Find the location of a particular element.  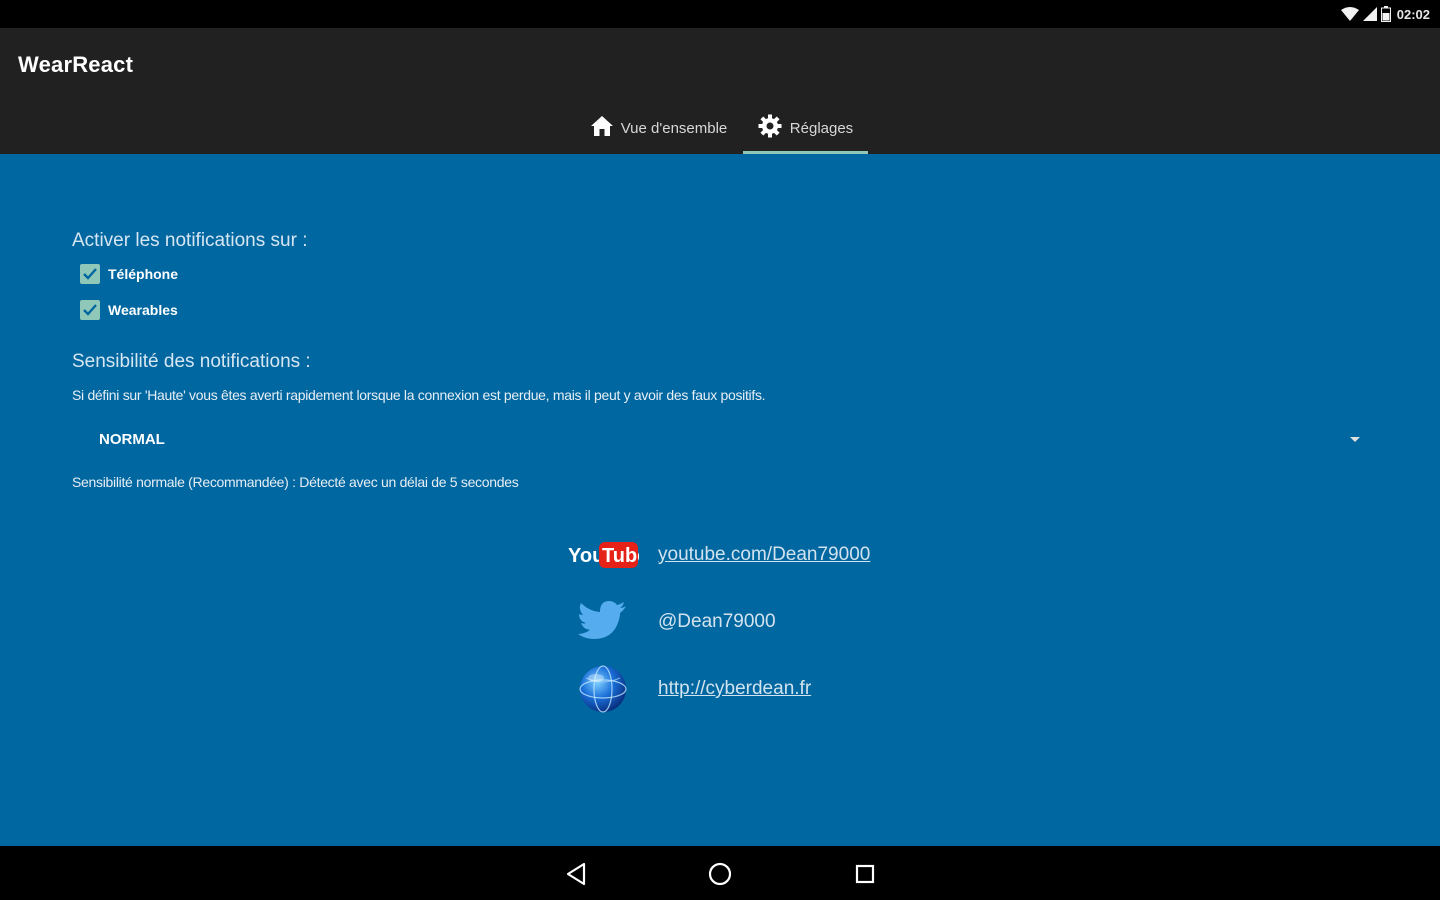

notifications-heading: Activer les notifications sur : is located at coordinates (190, 240).